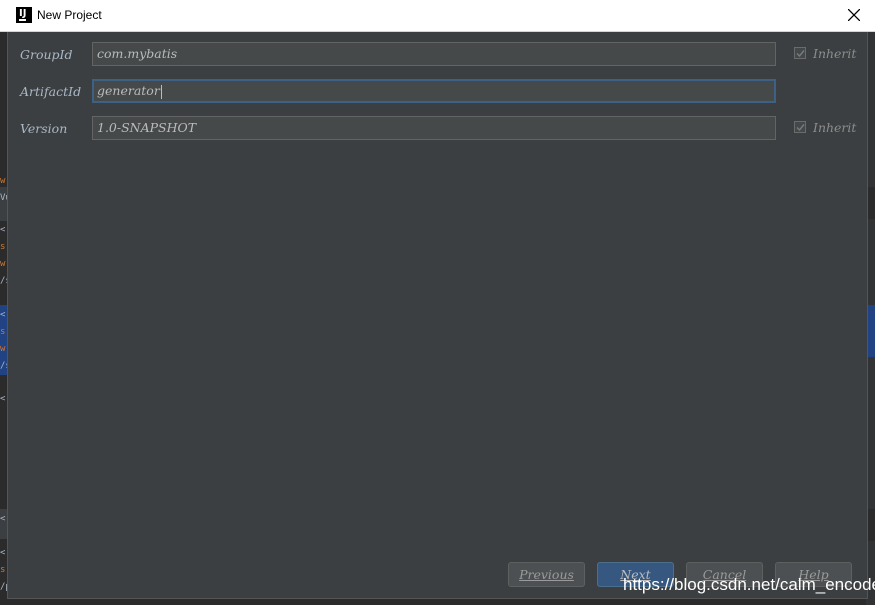 This screenshot has height=605, width=875. What do you see at coordinates (434, 128) in the screenshot?
I see `version-field: 1.0-SNAPSHOT` at bounding box center [434, 128].